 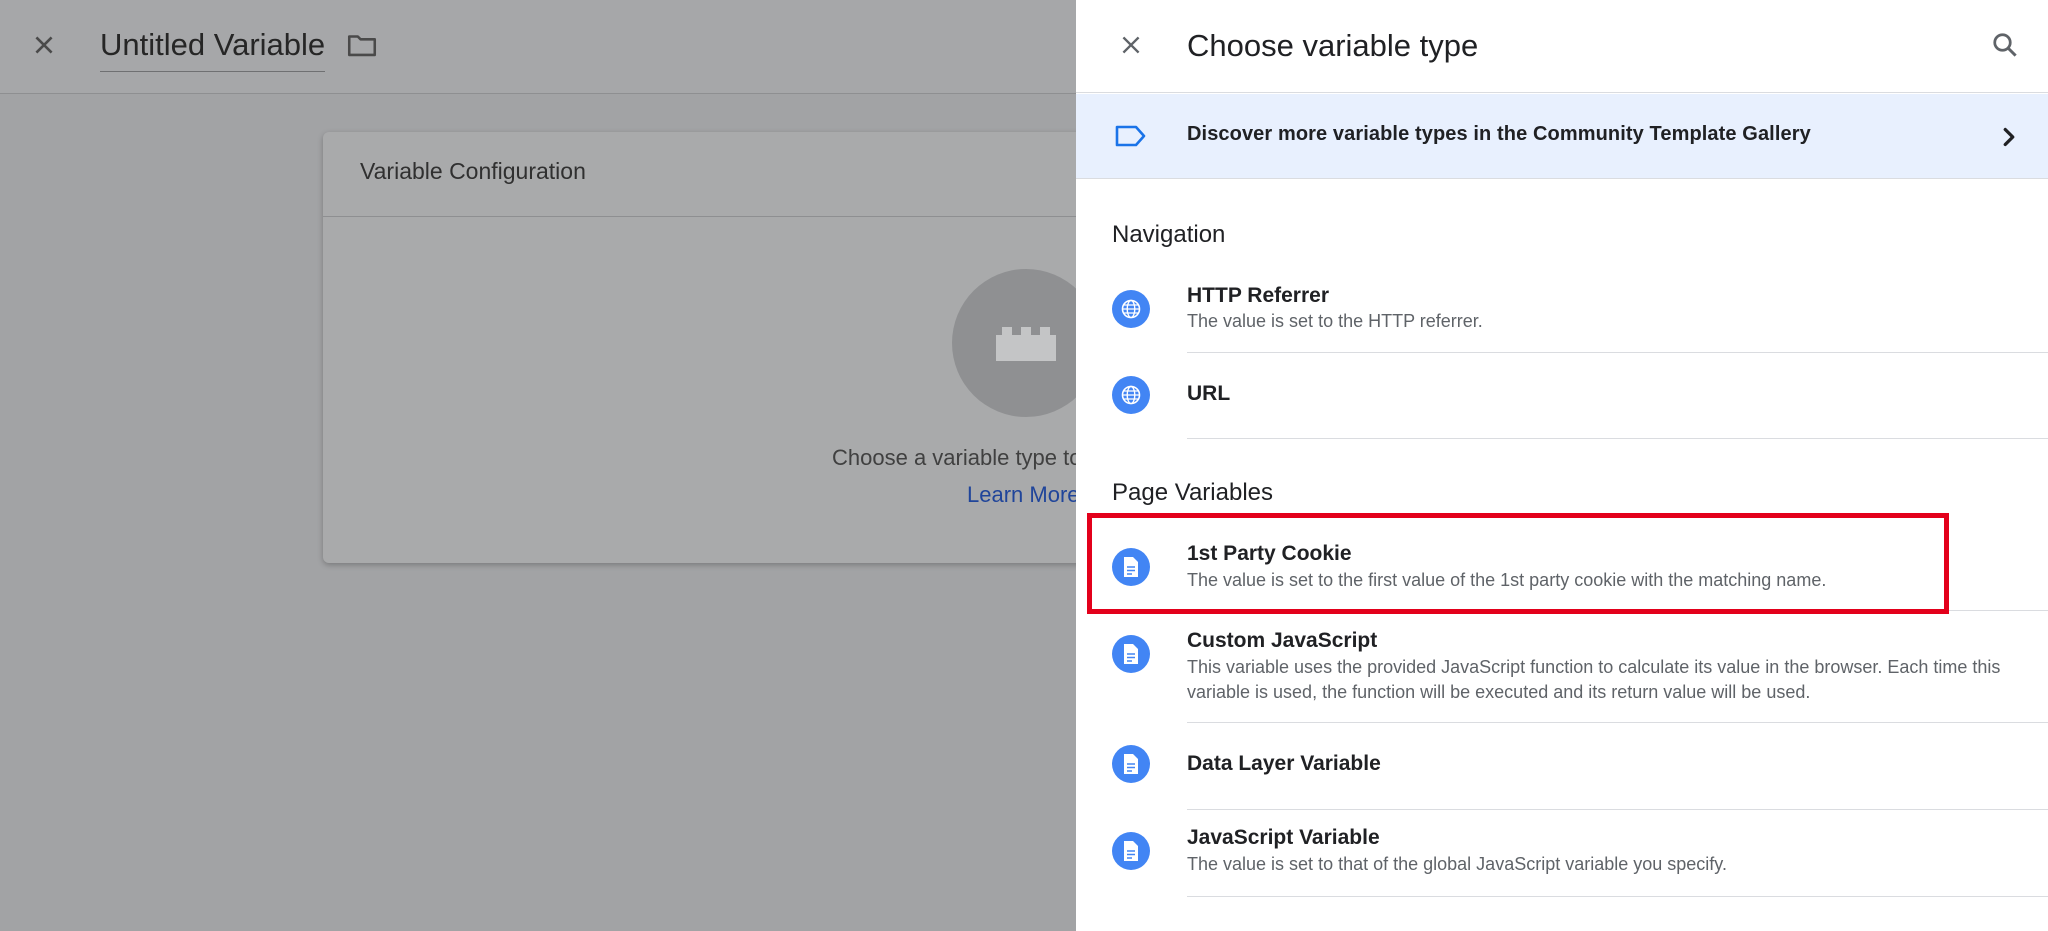 What do you see at coordinates (213, 48) in the screenshot?
I see `variable-name-input: Untitled Variable` at bounding box center [213, 48].